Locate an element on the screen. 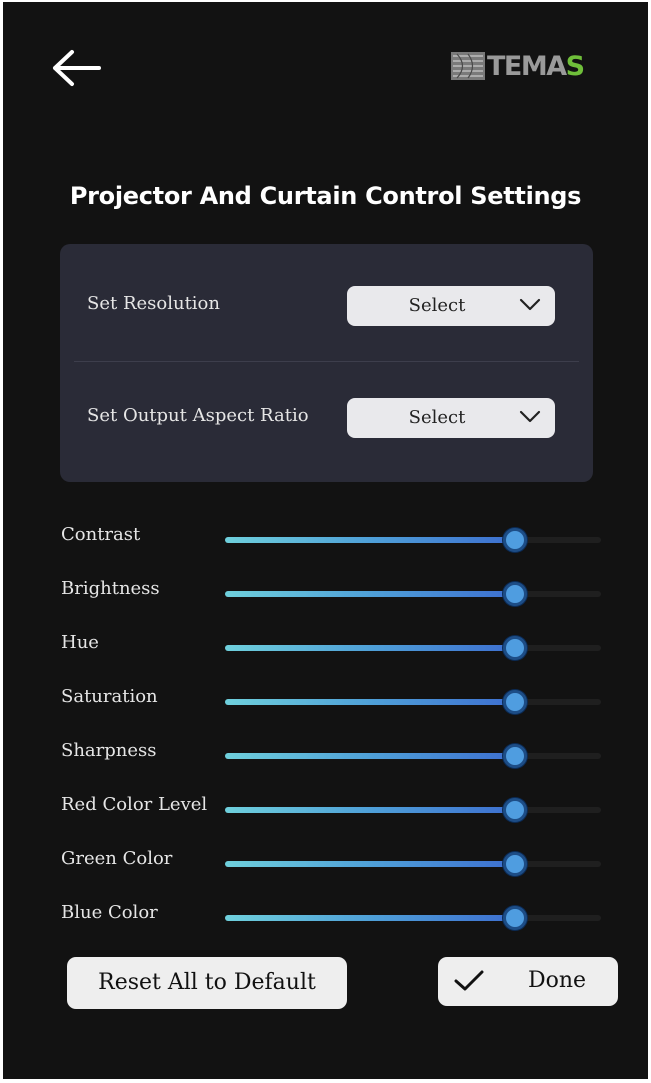  slider-row-green-color: Green Color is located at coordinates (325, 868).